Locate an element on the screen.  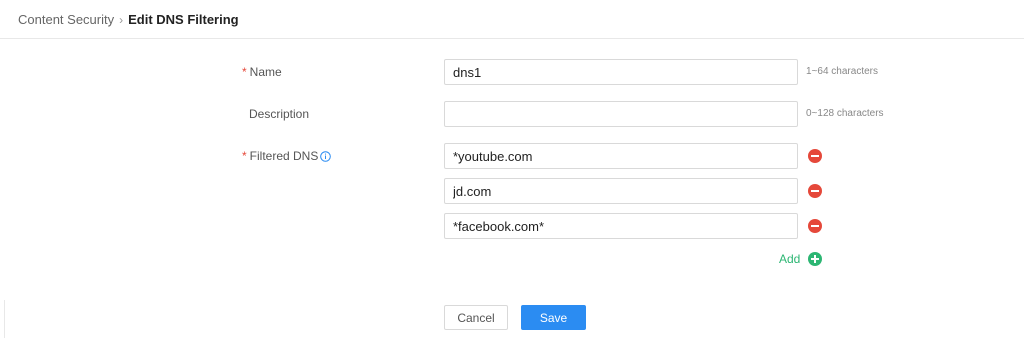
cancel-button: Cancel is located at coordinates (476, 317).